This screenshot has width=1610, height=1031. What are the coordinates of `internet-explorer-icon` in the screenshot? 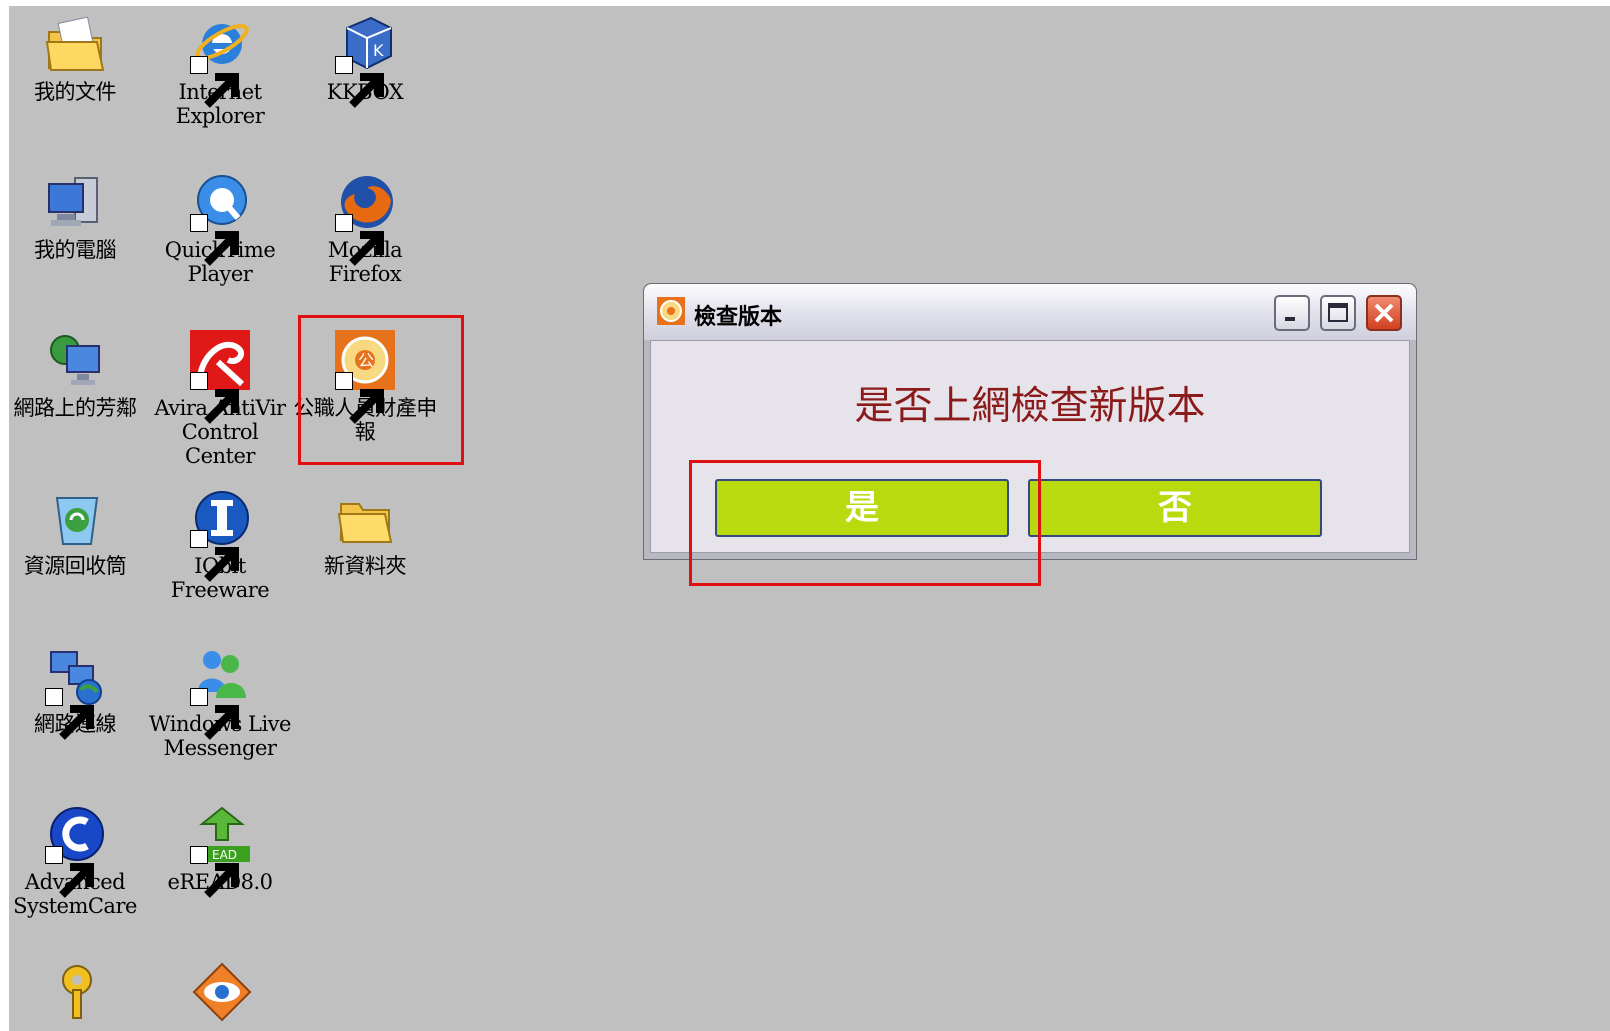 It's located at (220, 60).